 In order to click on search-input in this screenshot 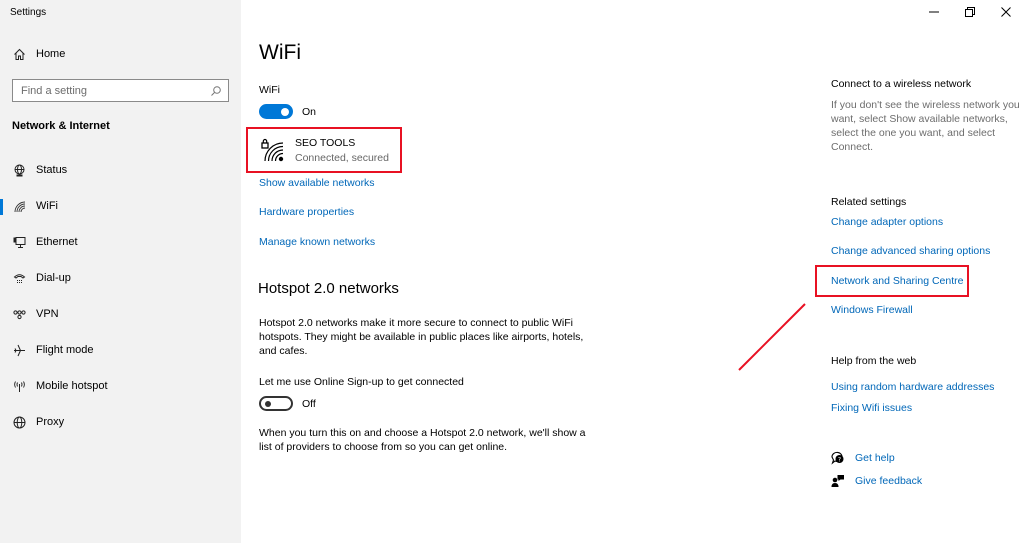, I will do `click(115, 90)`.